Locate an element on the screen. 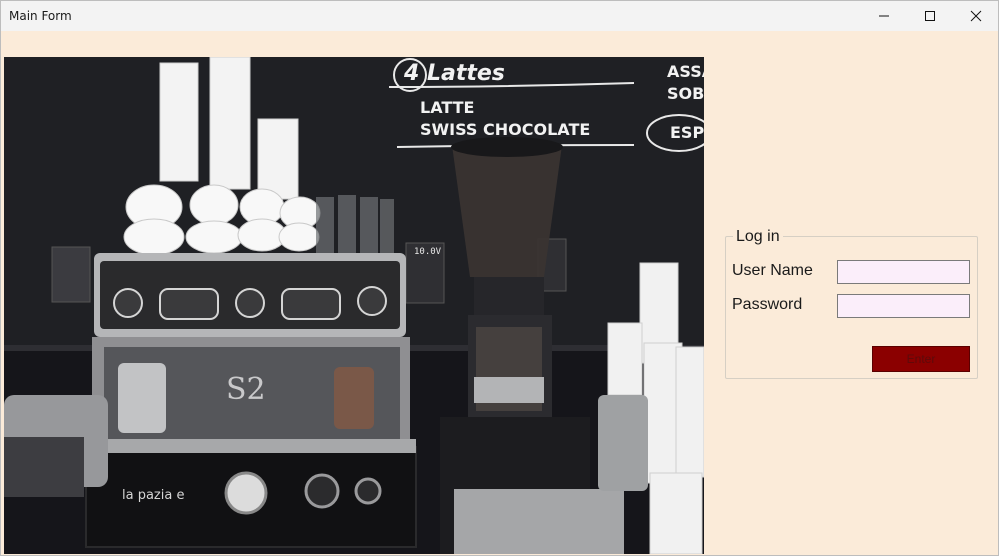 The image size is (999, 556). username-label: User Name is located at coordinates (772, 270).